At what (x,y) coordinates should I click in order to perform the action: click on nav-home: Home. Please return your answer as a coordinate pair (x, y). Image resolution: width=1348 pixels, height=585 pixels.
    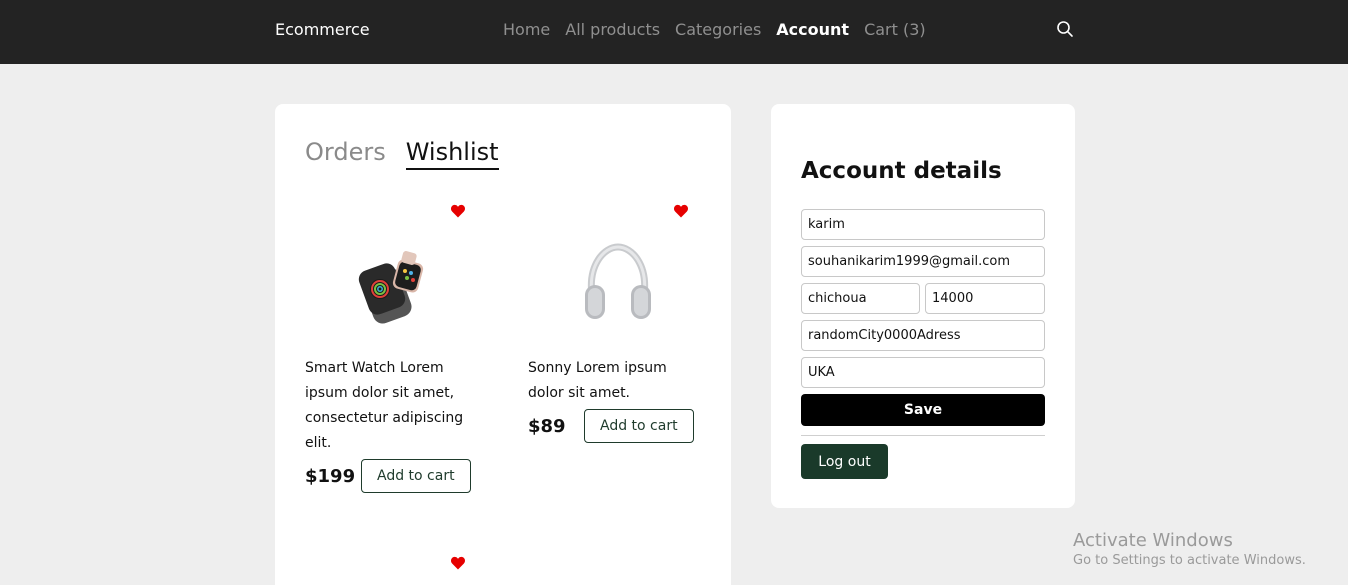
    Looking at the image, I should click on (526, 29).